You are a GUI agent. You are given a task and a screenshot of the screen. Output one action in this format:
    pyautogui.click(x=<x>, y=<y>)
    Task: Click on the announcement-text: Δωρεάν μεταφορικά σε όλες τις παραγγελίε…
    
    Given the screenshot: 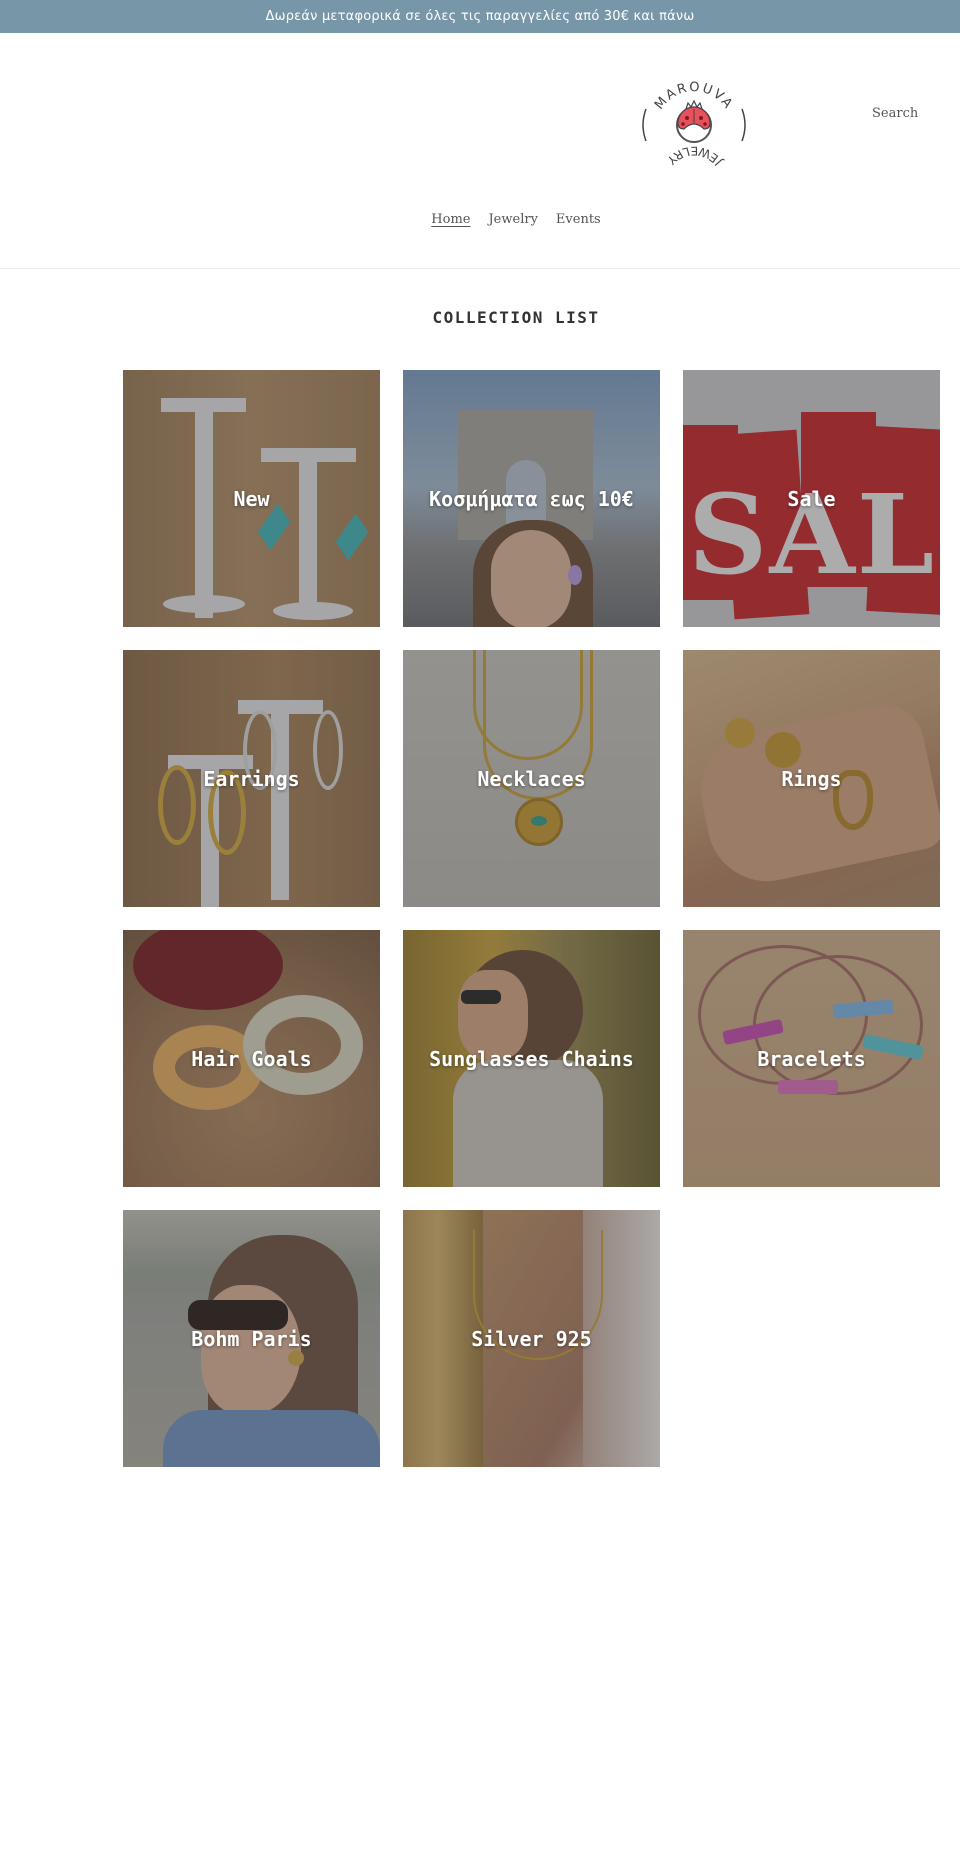 What is the action you would take?
    pyautogui.click(x=480, y=16)
    